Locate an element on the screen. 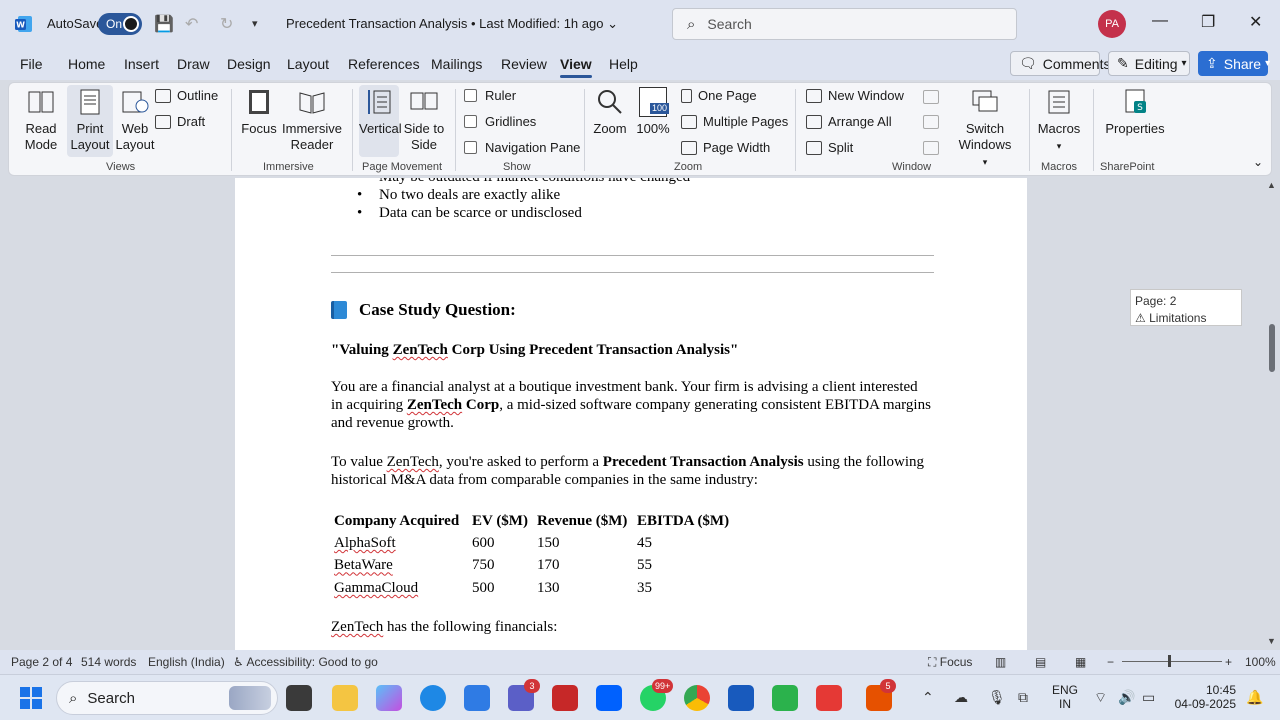  share-button: ⇪ Share ▾ is located at coordinates (1234, 63).